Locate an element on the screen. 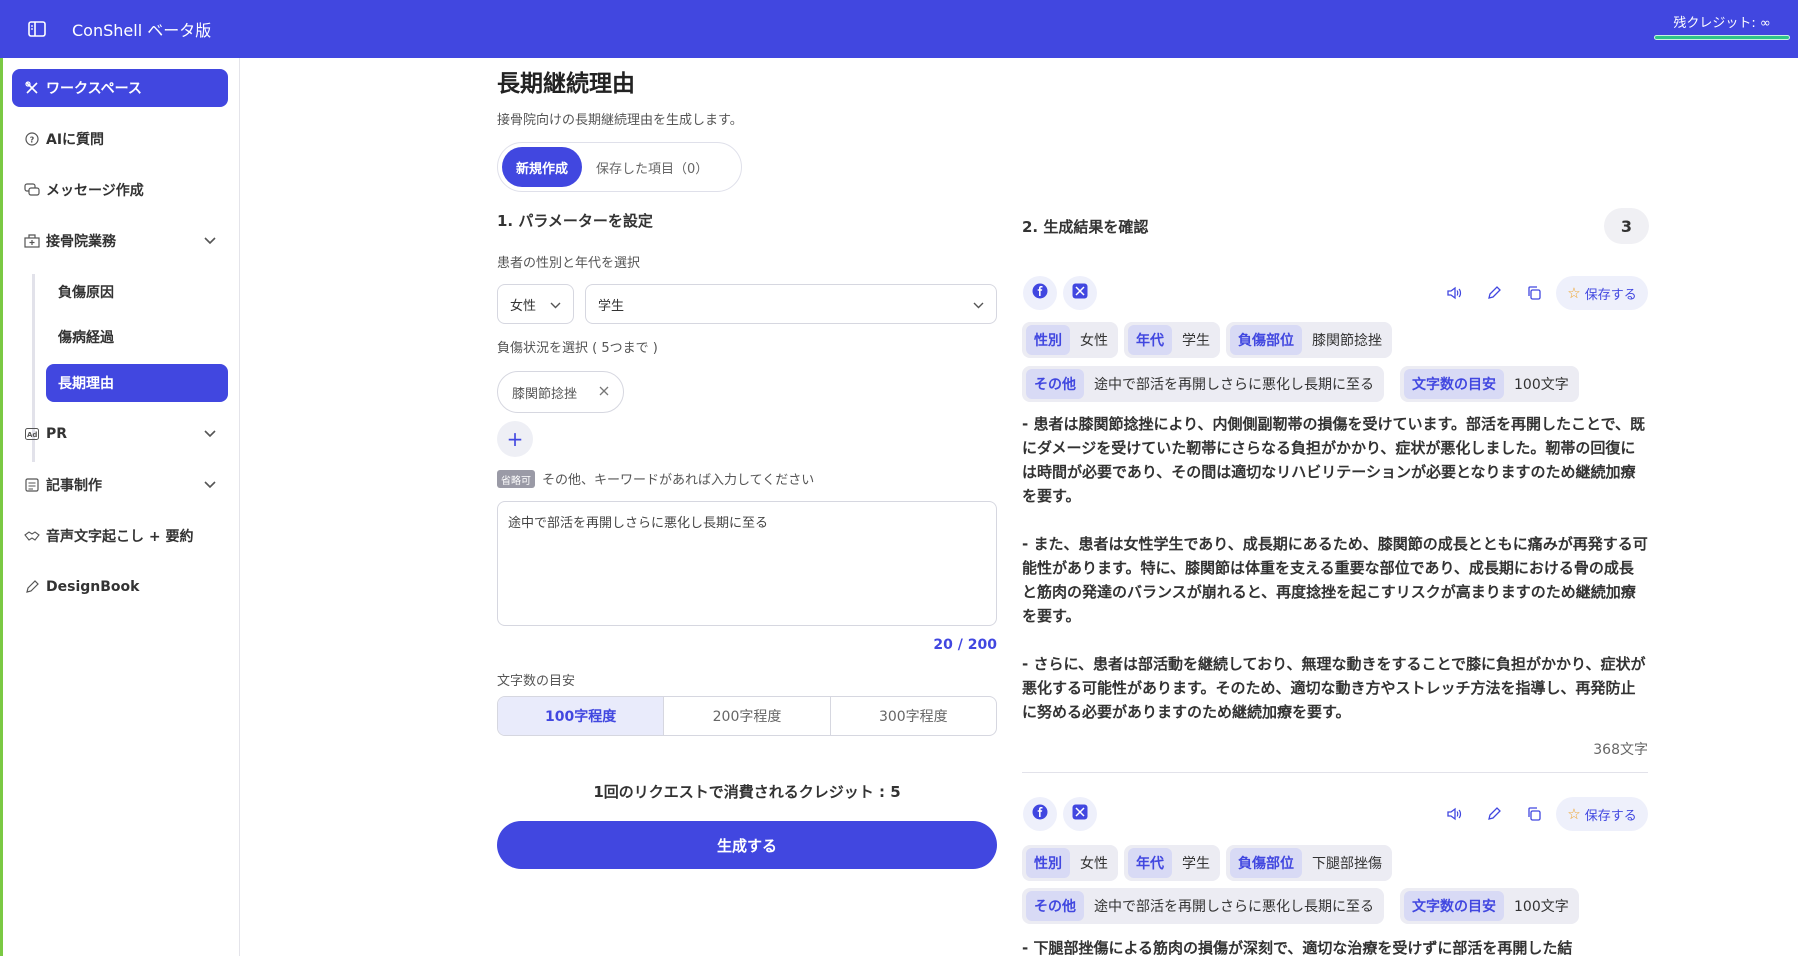  credit-label: 残クレジット: ∞ is located at coordinates (1722, 23).